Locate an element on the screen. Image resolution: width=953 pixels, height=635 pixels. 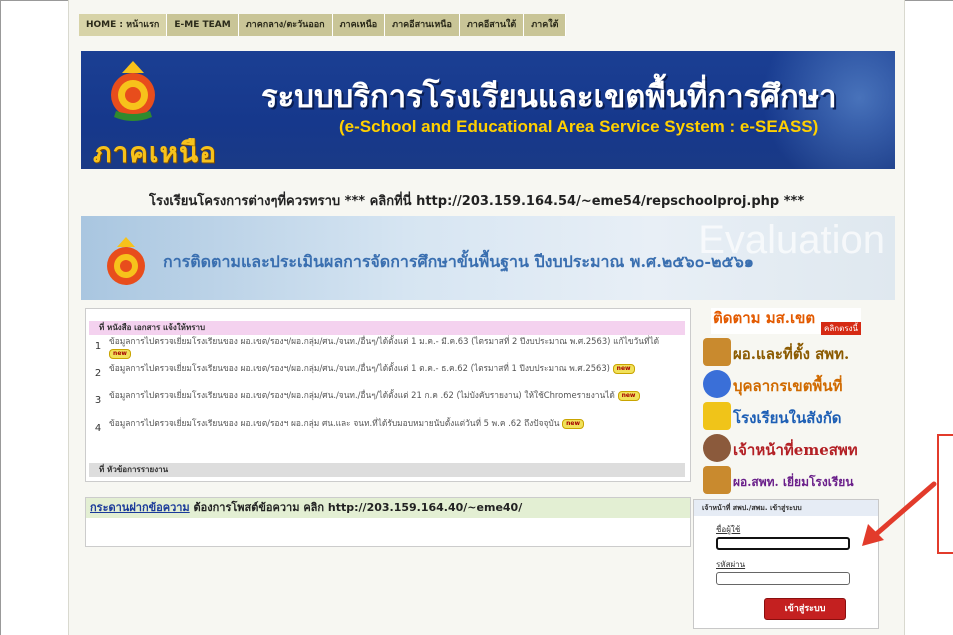
password-label: รหัสผ่าน is located at coordinates (731, 564).